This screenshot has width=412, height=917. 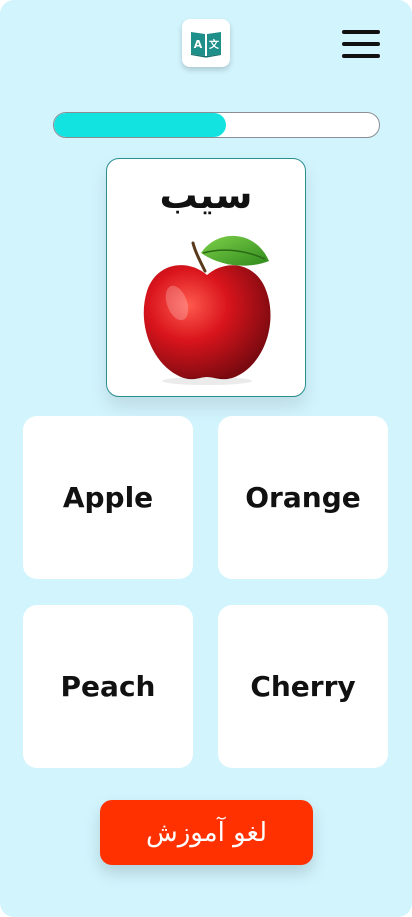 What do you see at coordinates (214, 44) in the screenshot?
I see `logo-letter-cjk: 文` at bounding box center [214, 44].